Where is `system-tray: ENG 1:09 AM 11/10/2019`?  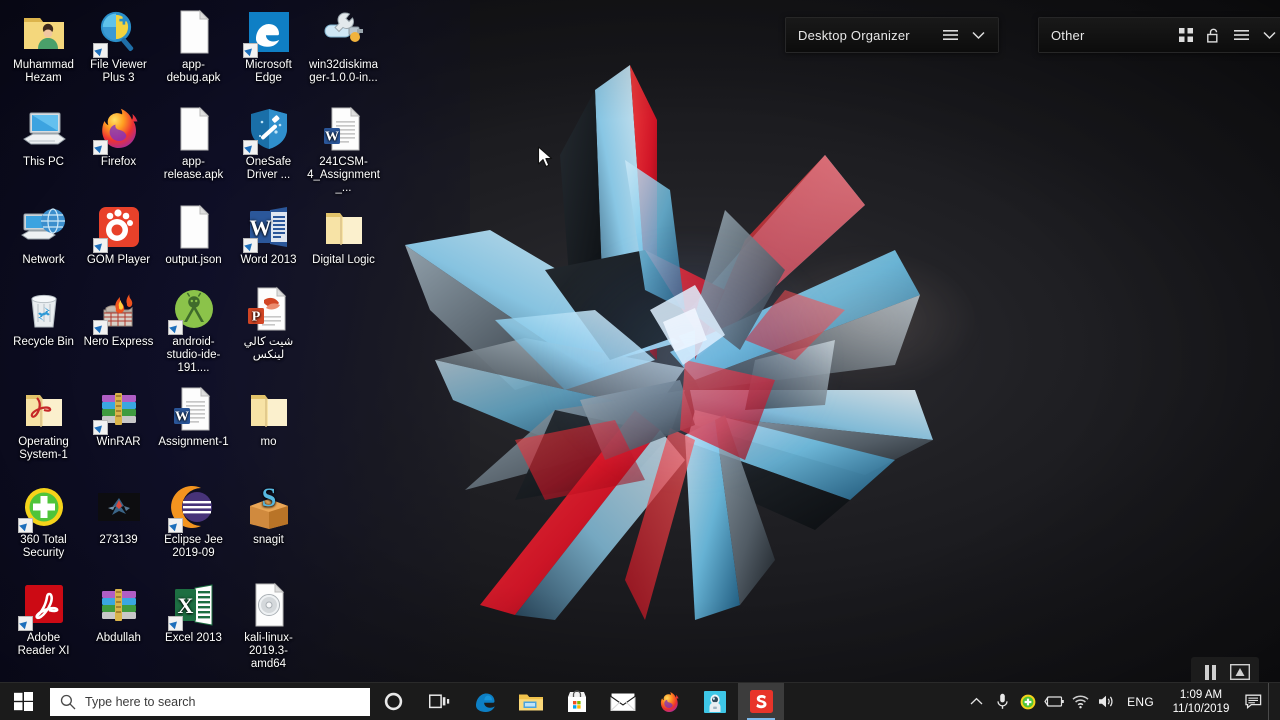
system-tray: ENG 1:09 AM 11/10/2019 is located at coordinates (1121, 701).